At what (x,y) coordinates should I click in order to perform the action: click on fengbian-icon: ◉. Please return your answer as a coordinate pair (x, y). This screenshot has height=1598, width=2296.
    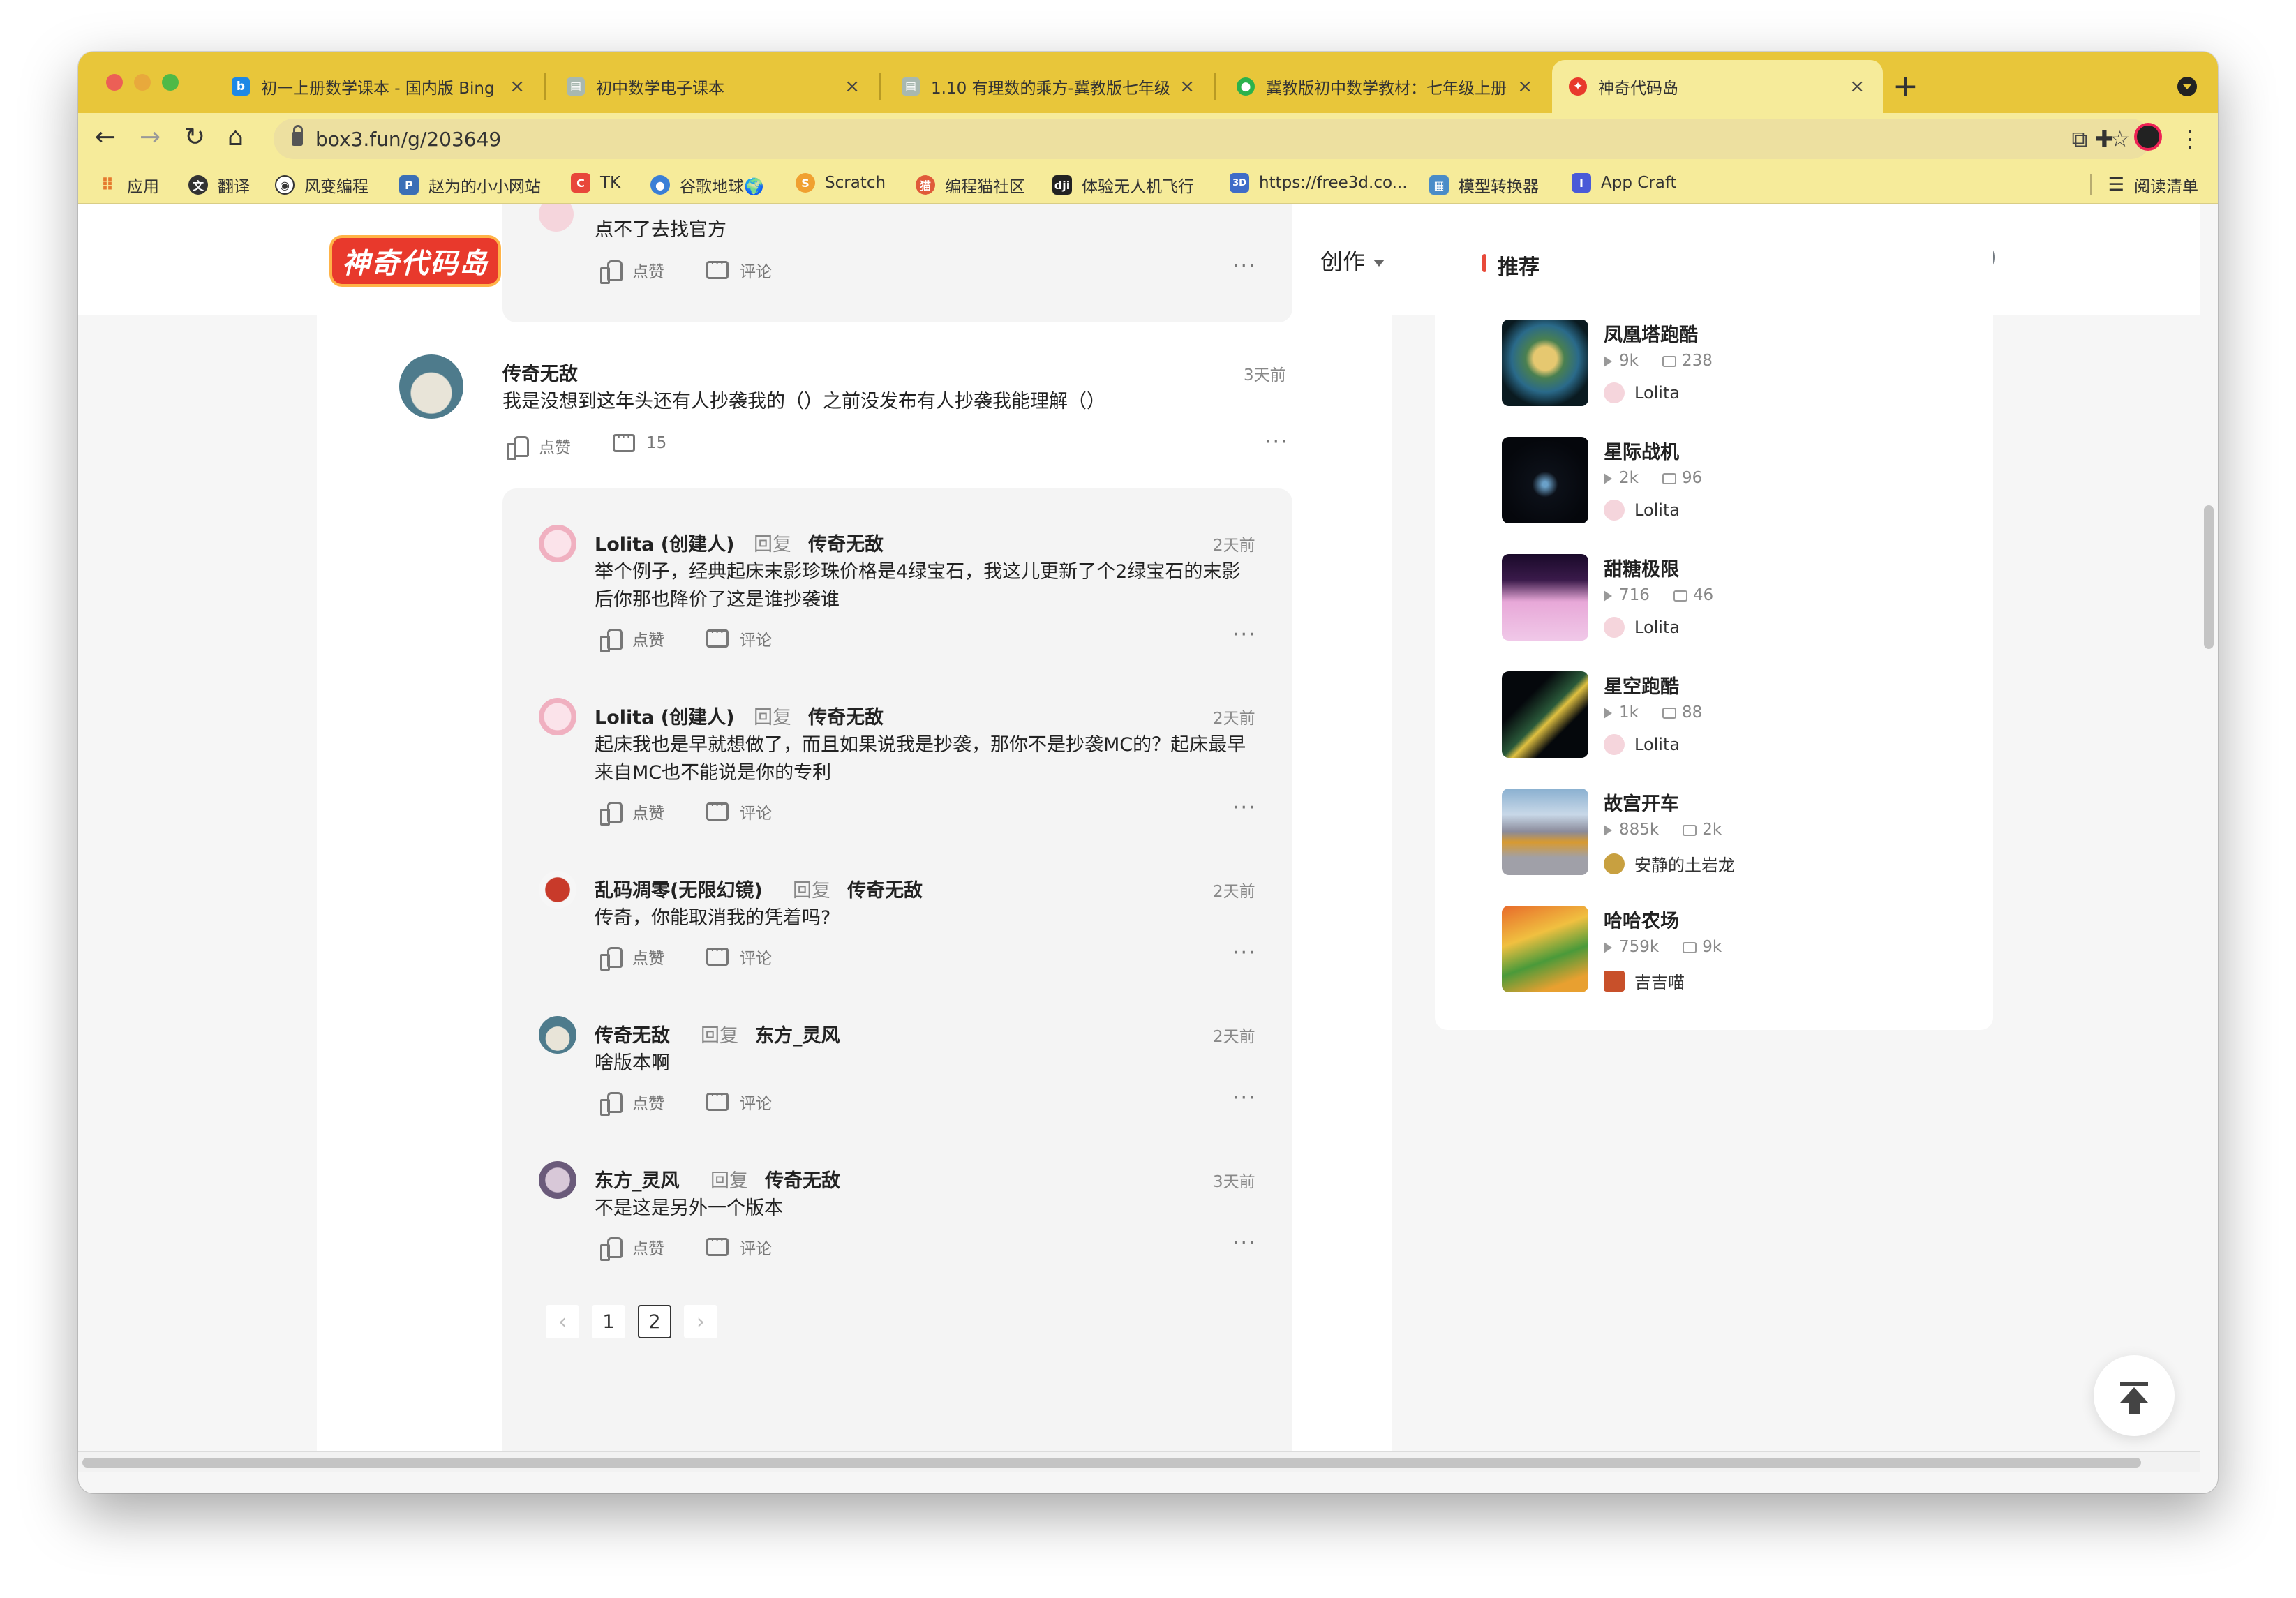
    Looking at the image, I should click on (285, 185).